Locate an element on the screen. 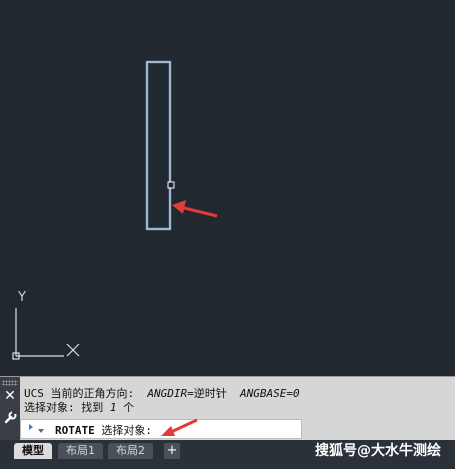 Image resolution: width=455 pixels, height=469 pixels. watermark: 搜狐号@大水牛测绘 is located at coordinates (378, 451).